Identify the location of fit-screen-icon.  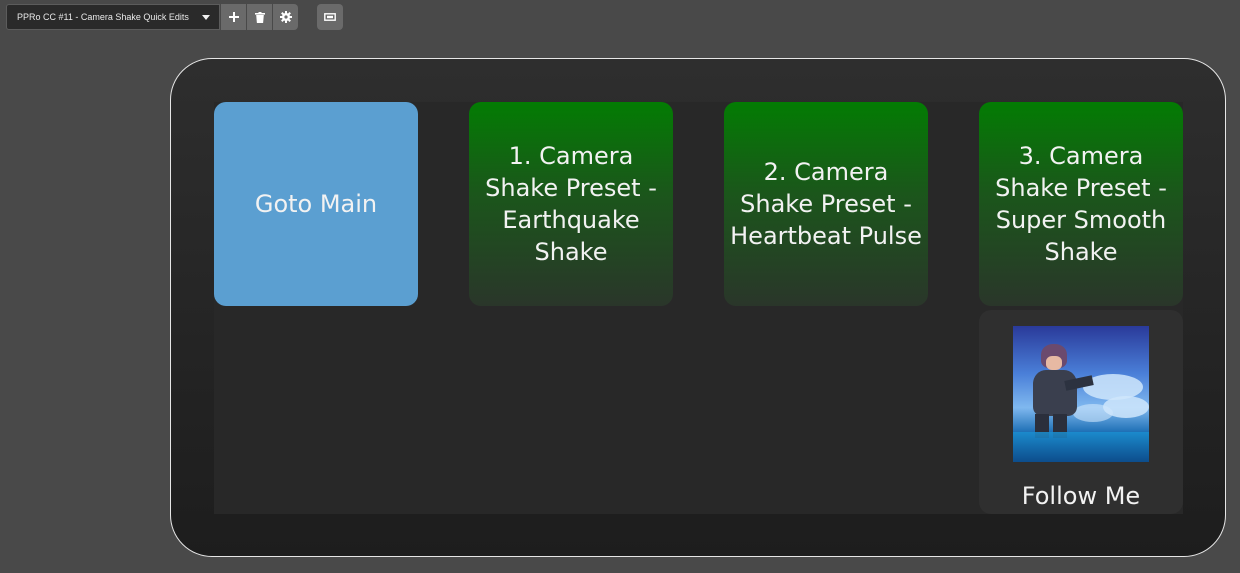
(330, 17).